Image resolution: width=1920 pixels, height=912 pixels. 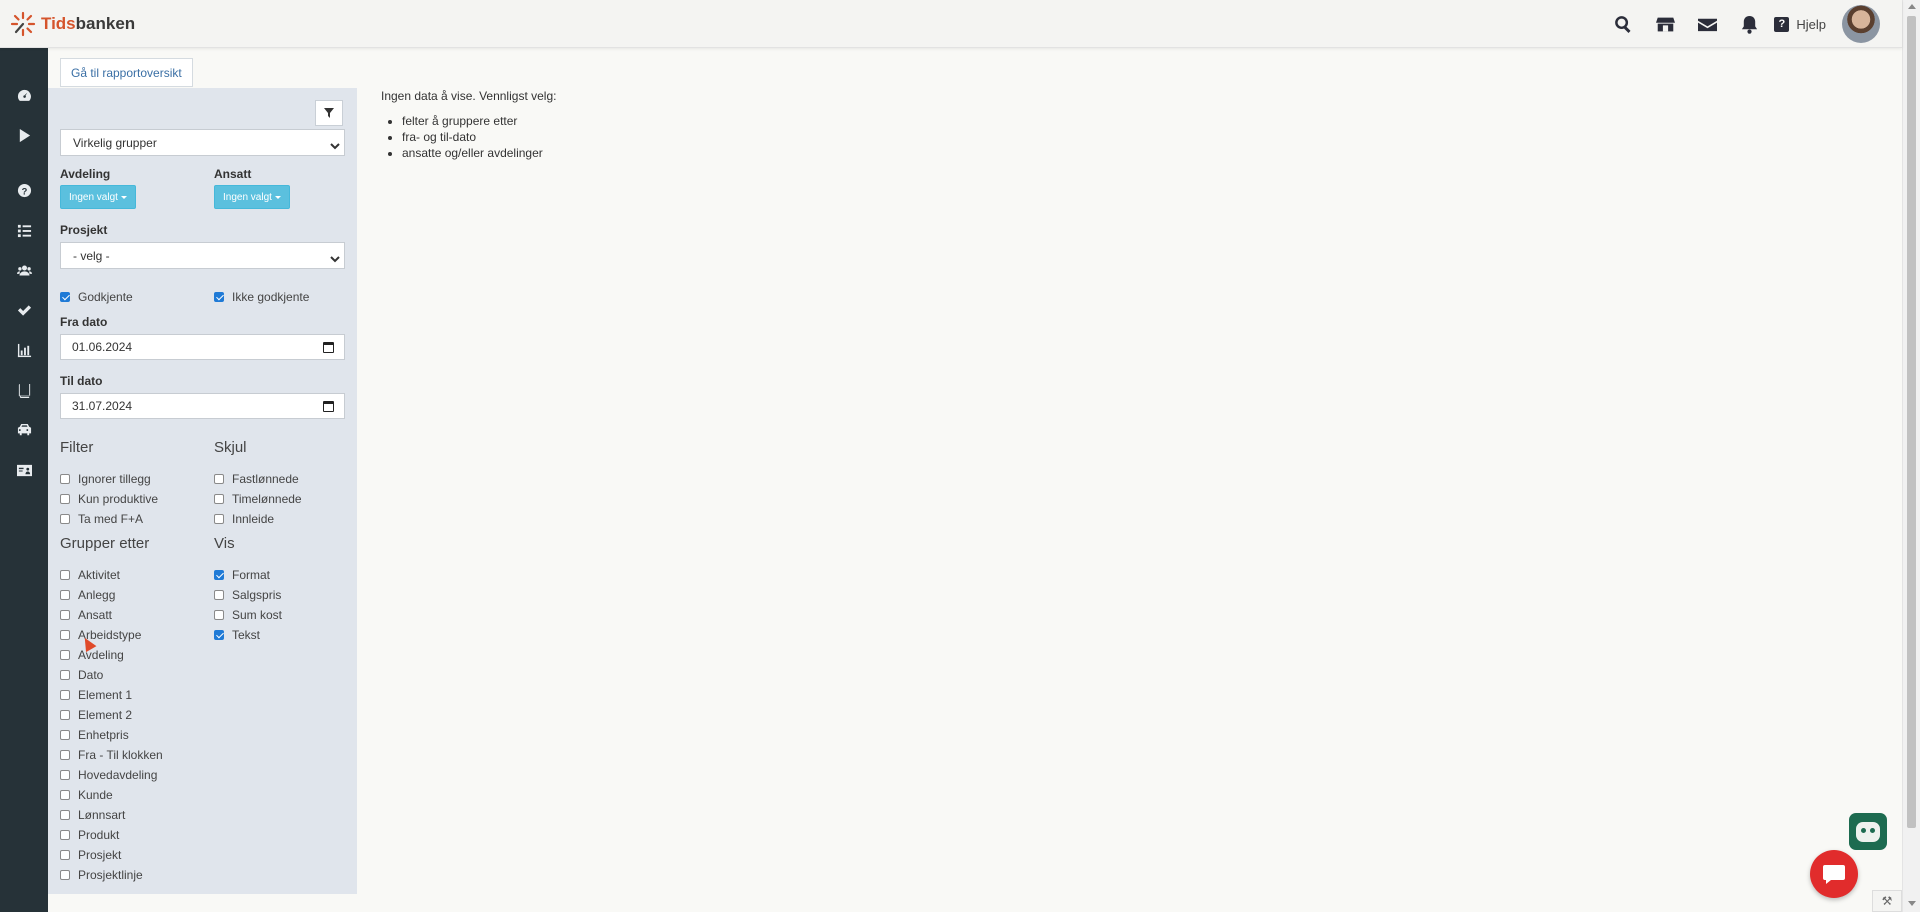 I want to click on skjul-checkbox-fastlonnede: Fastlønnede, so click(x=256, y=479).